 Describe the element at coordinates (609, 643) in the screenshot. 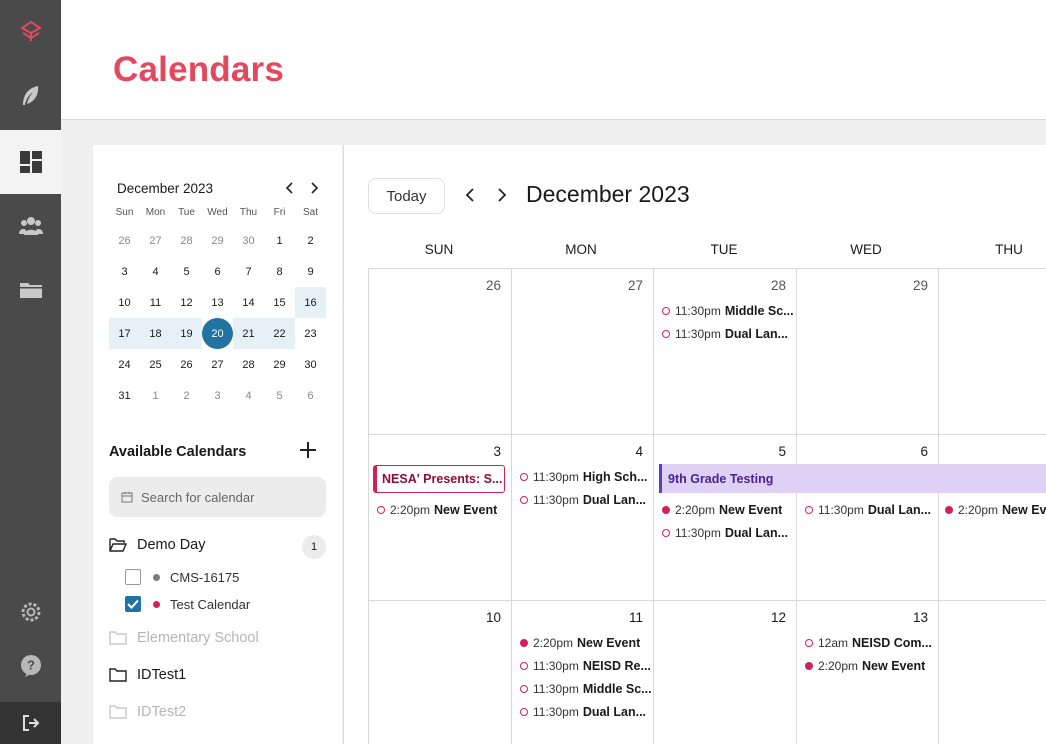

I see `event-name: New Event` at that location.